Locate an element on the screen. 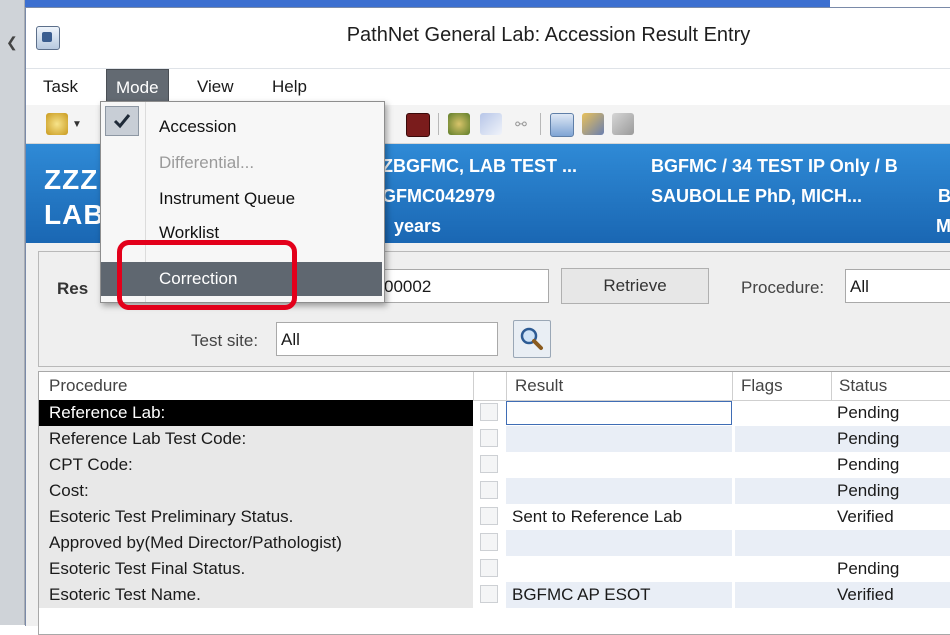 This screenshot has height=635, width=950. procedure-cell: Cost: is located at coordinates (256, 491).